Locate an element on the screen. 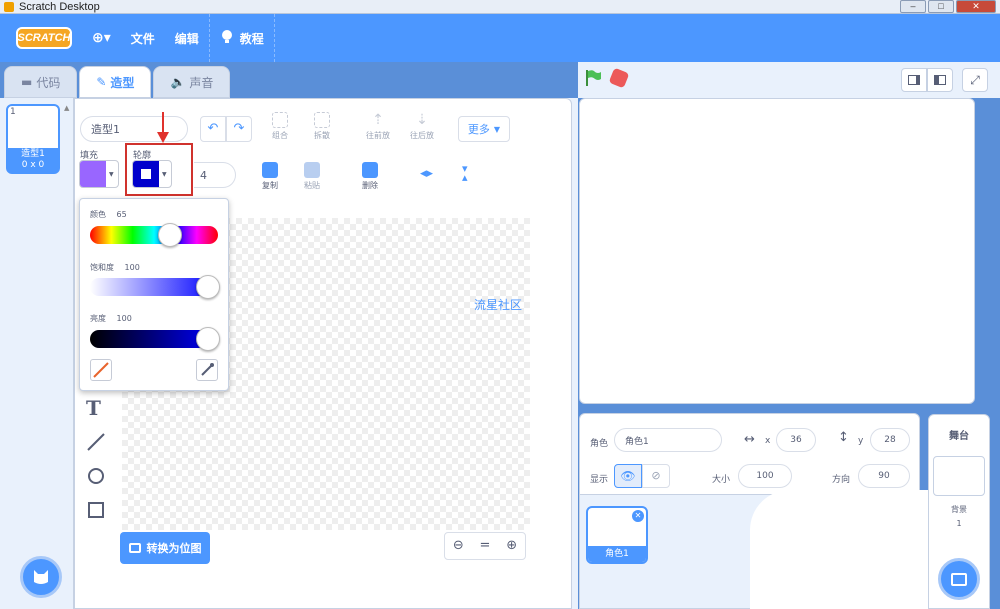 This screenshot has height=609, width=1000. red-arrow-icon is located at coordinates (163, 127).